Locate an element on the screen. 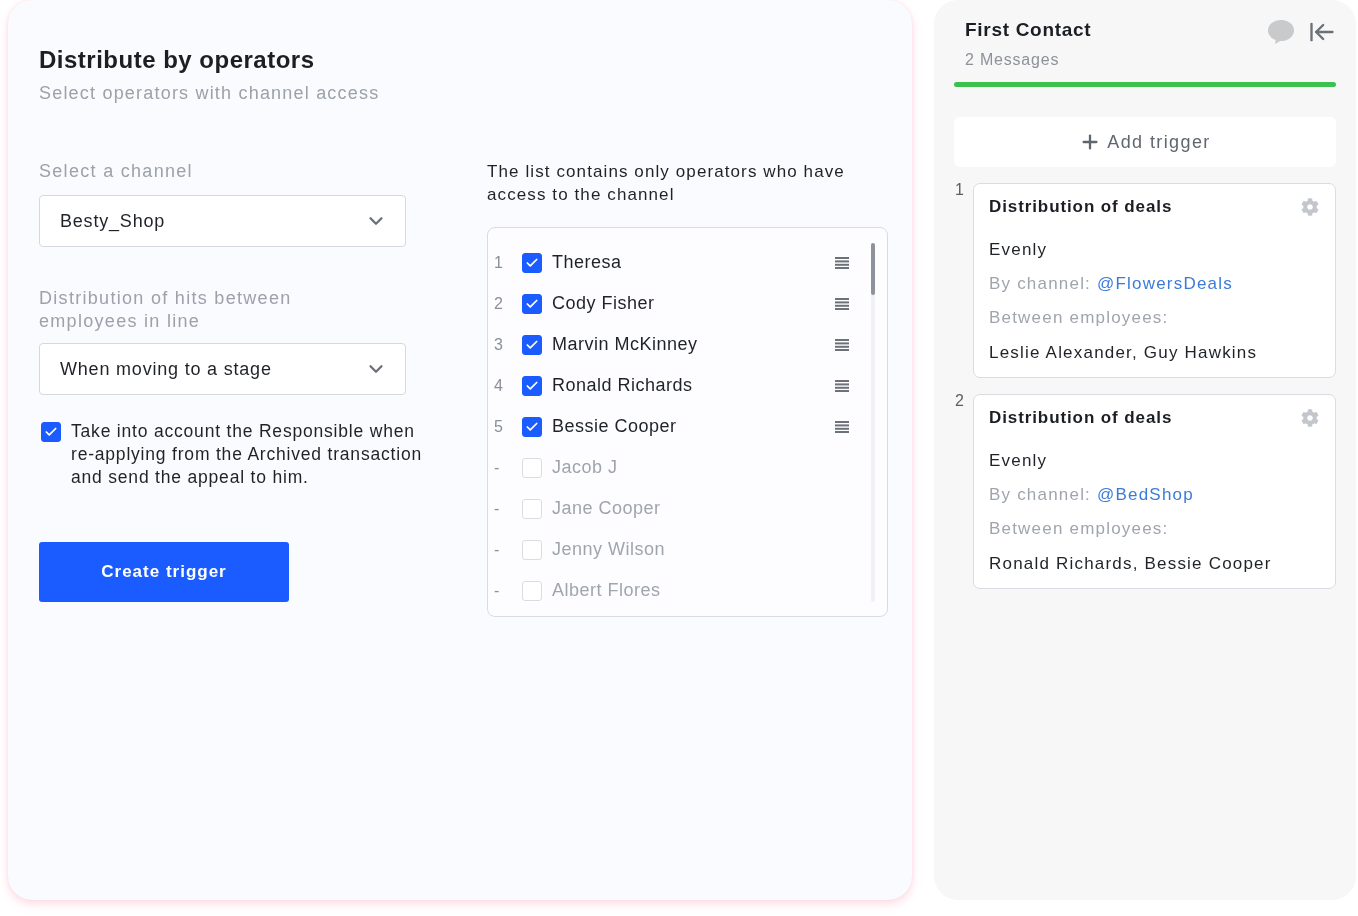 This screenshot has height=916, width=1358. trigger-number: 2 is located at coordinates (959, 401).